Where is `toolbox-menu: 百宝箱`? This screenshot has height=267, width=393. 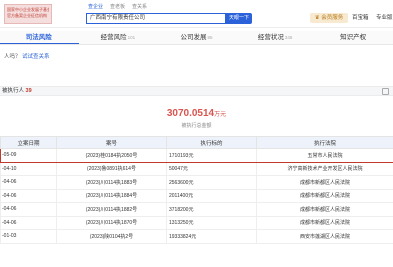
toolbox-menu: 百宝箱 is located at coordinates (360, 18).